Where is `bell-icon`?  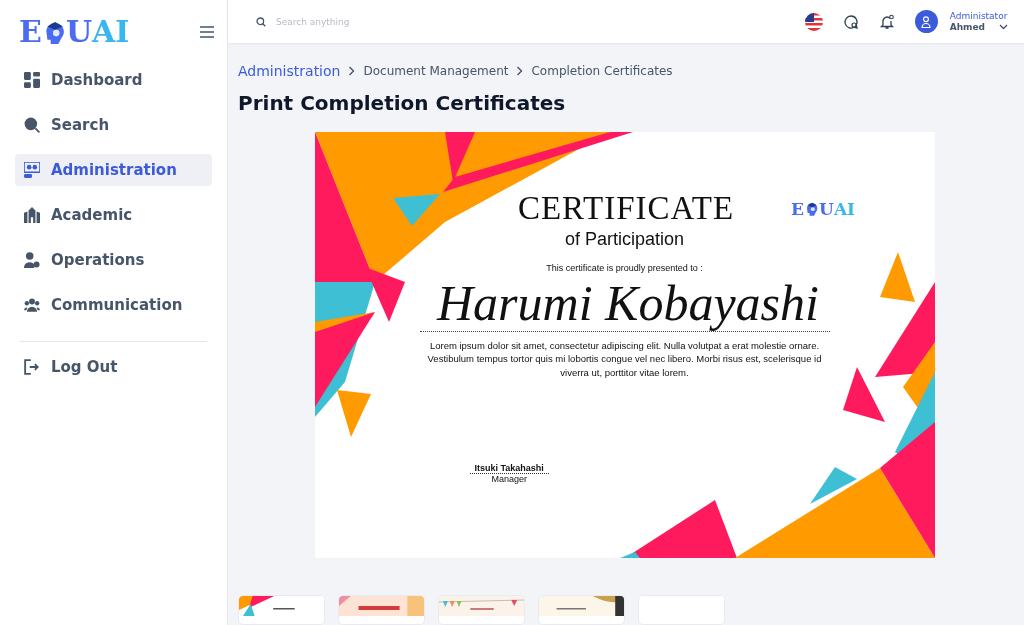
bell-icon is located at coordinates (886, 21).